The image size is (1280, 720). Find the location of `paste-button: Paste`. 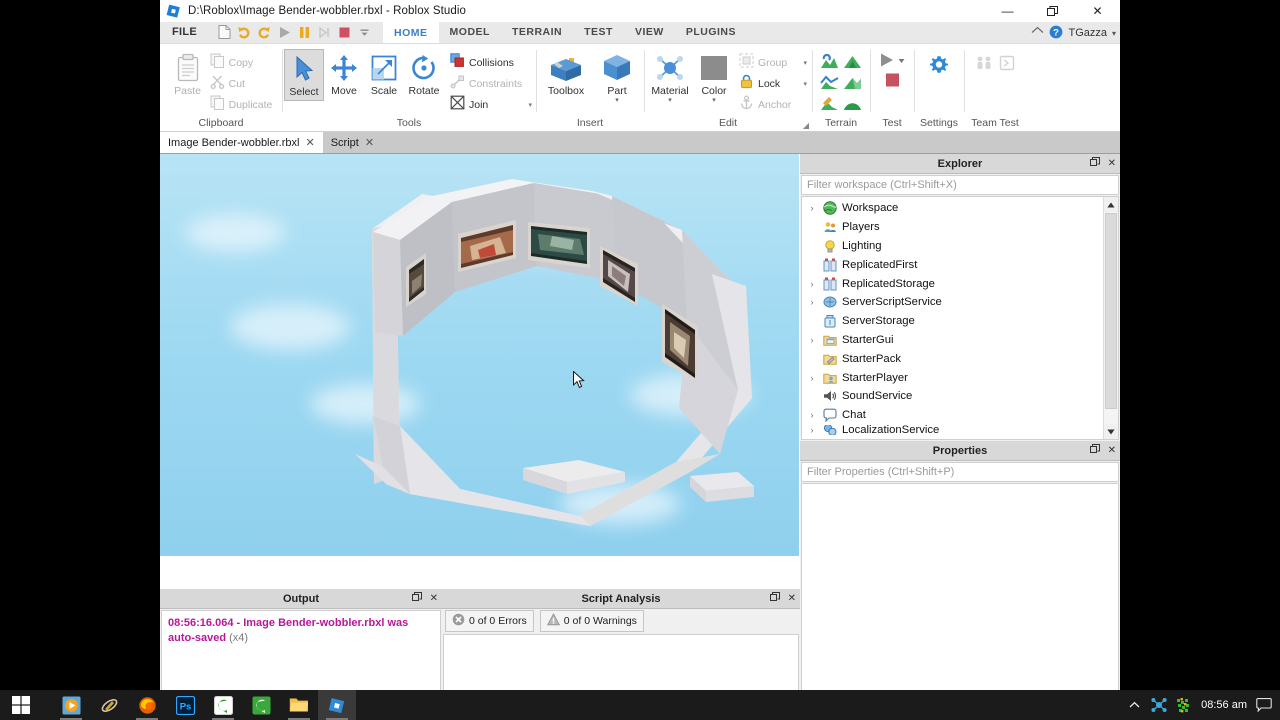

paste-button: Paste is located at coordinates (188, 74).